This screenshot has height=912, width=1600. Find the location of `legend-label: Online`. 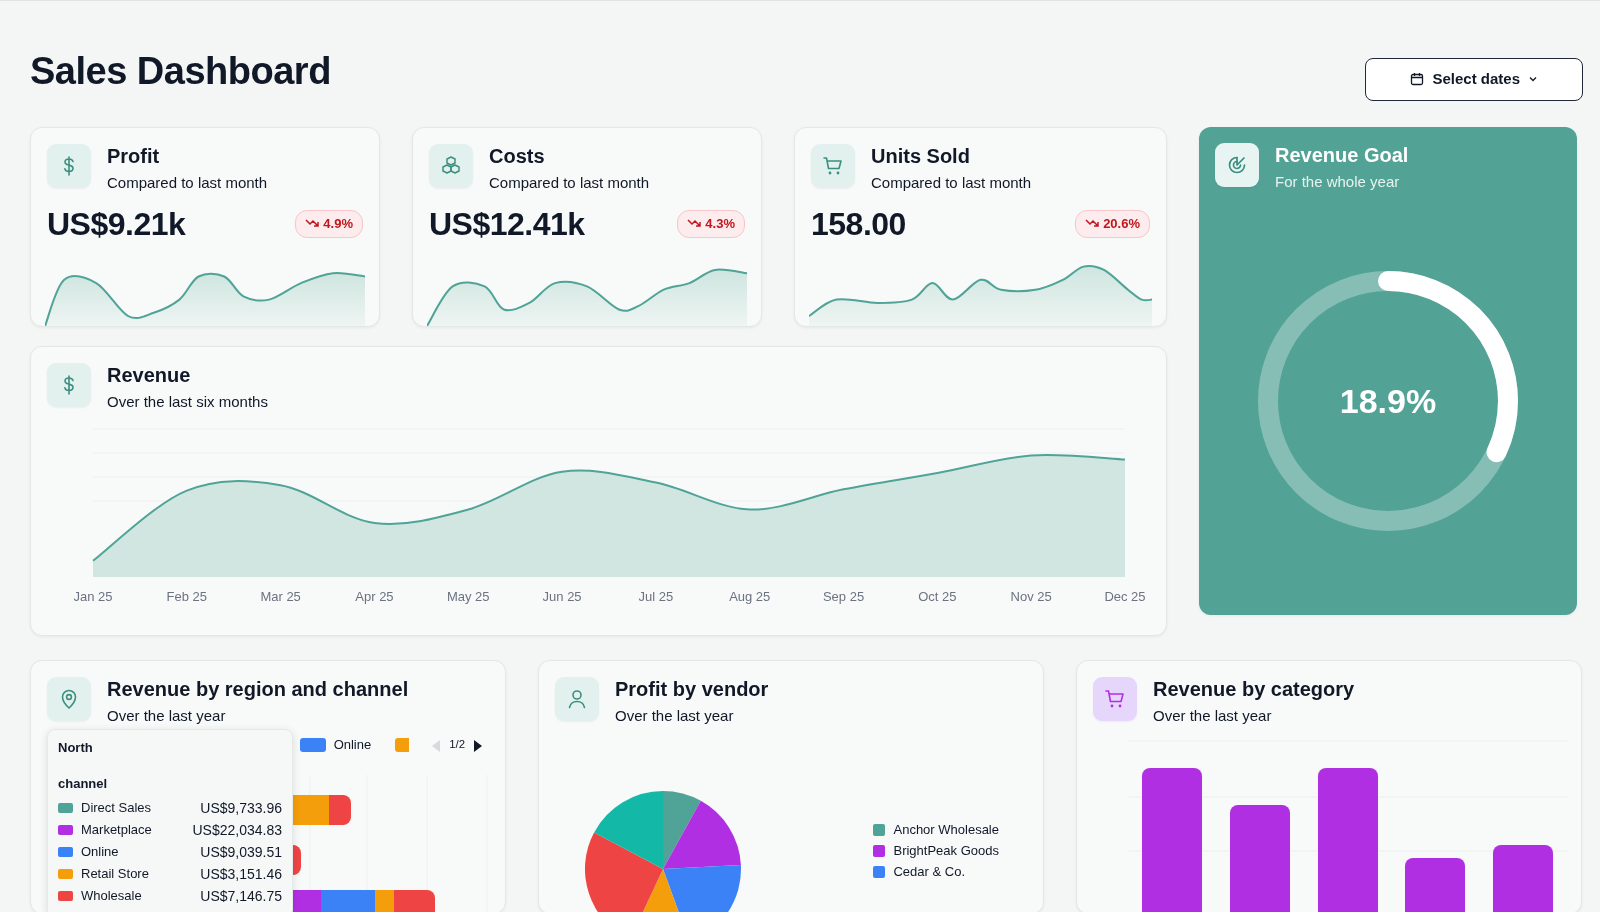

legend-label: Online is located at coordinates (352, 745).